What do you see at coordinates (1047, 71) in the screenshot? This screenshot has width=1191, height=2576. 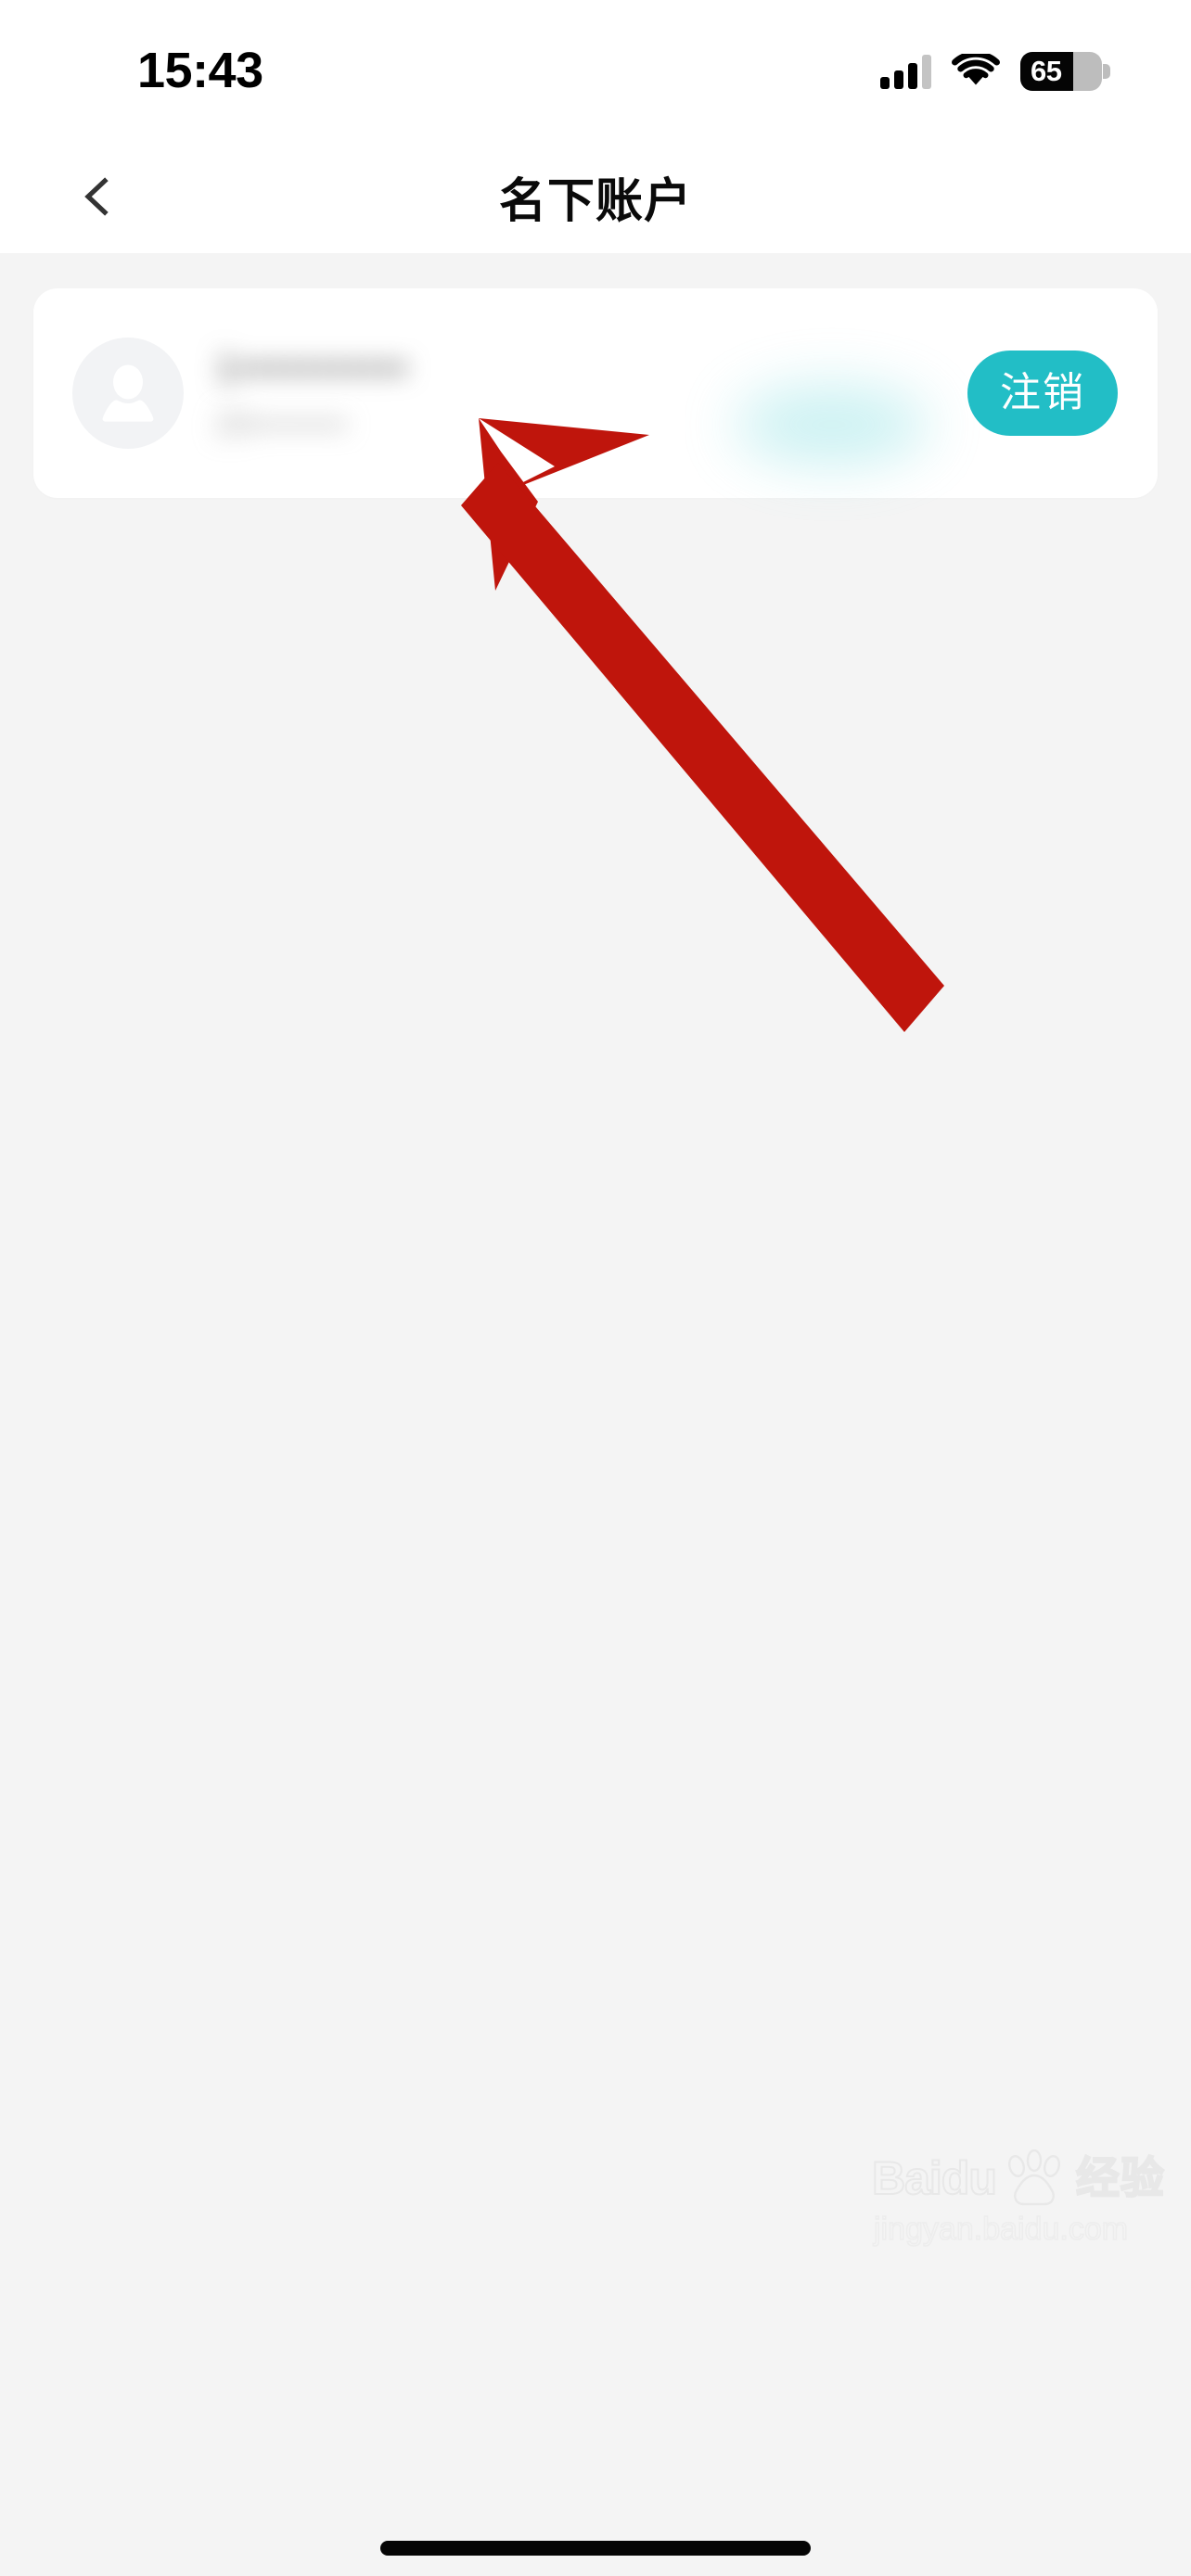 I see `battery-percent-label: 65` at bounding box center [1047, 71].